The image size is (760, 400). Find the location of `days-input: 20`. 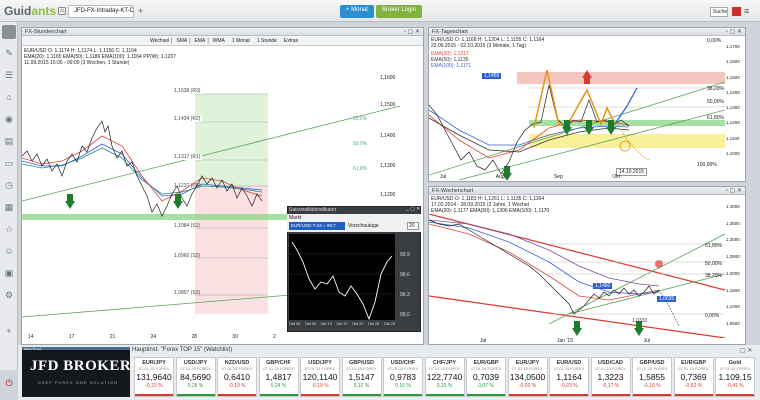

days-input: 20 is located at coordinates (413, 226).